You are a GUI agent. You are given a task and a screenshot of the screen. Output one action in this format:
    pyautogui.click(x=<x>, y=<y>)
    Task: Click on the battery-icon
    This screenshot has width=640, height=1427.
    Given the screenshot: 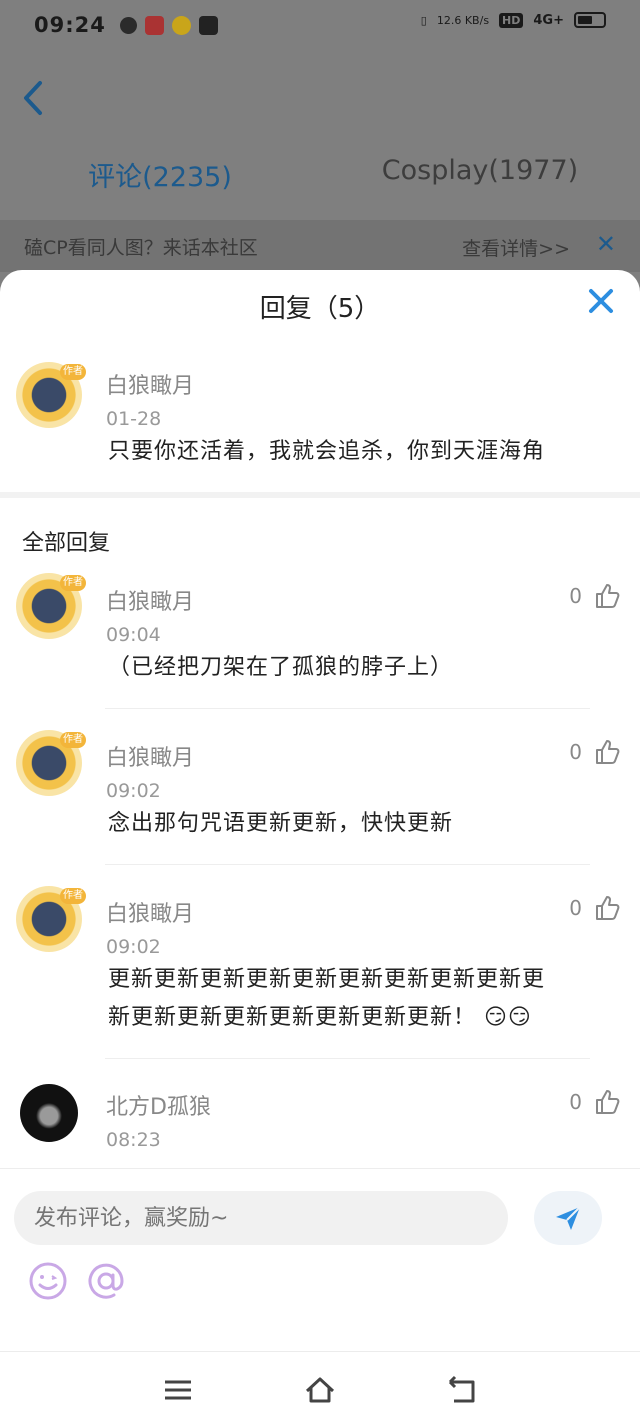 What is the action you would take?
    pyautogui.click(x=590, y=20)
    